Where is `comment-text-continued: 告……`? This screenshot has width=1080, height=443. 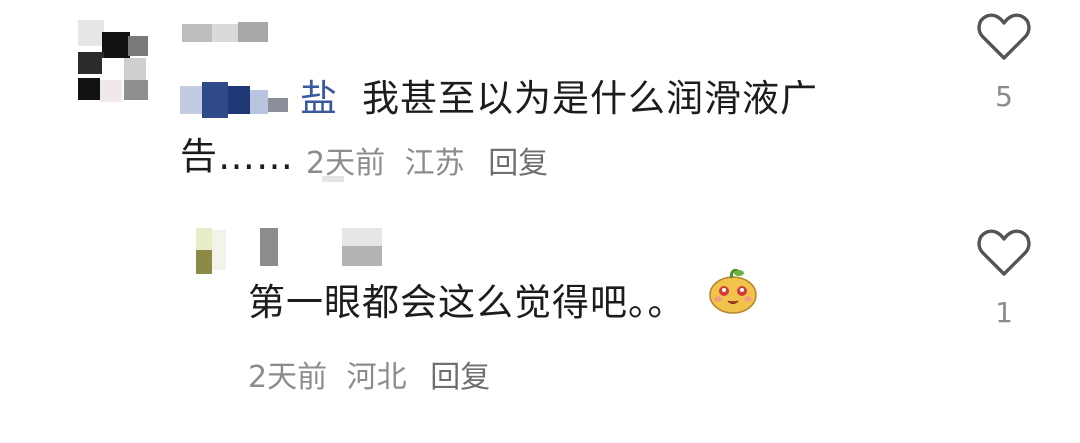 comment-text-continued: 告…… is located at coordinates (237, 157).